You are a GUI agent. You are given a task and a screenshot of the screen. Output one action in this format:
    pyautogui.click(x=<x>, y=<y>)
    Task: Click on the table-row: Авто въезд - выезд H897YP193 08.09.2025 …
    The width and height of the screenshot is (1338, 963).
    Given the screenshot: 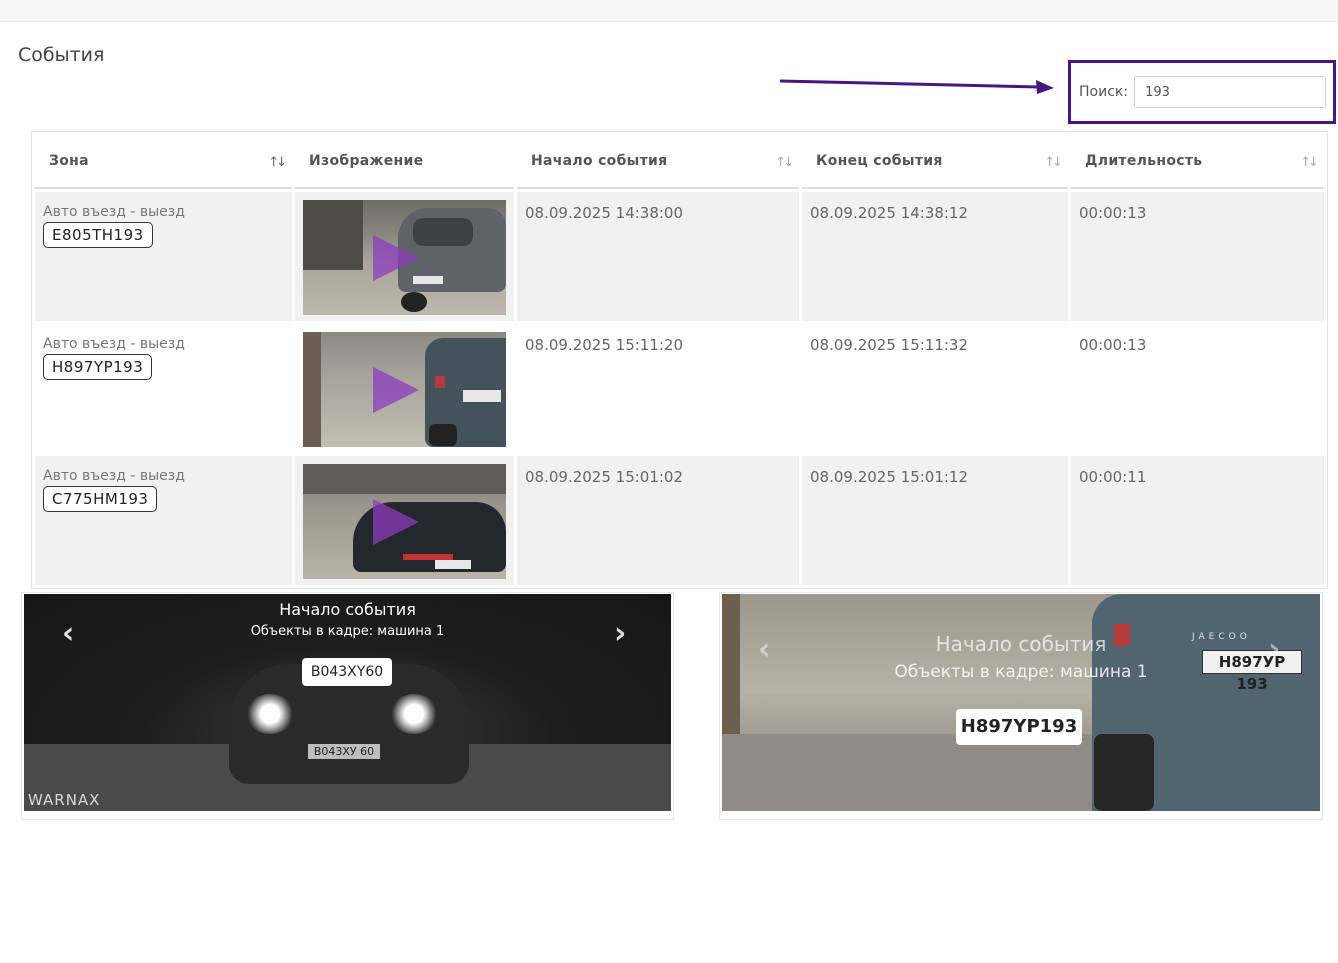 What is the action you would take?
    pyautogui.click(x=679, y=388)
    